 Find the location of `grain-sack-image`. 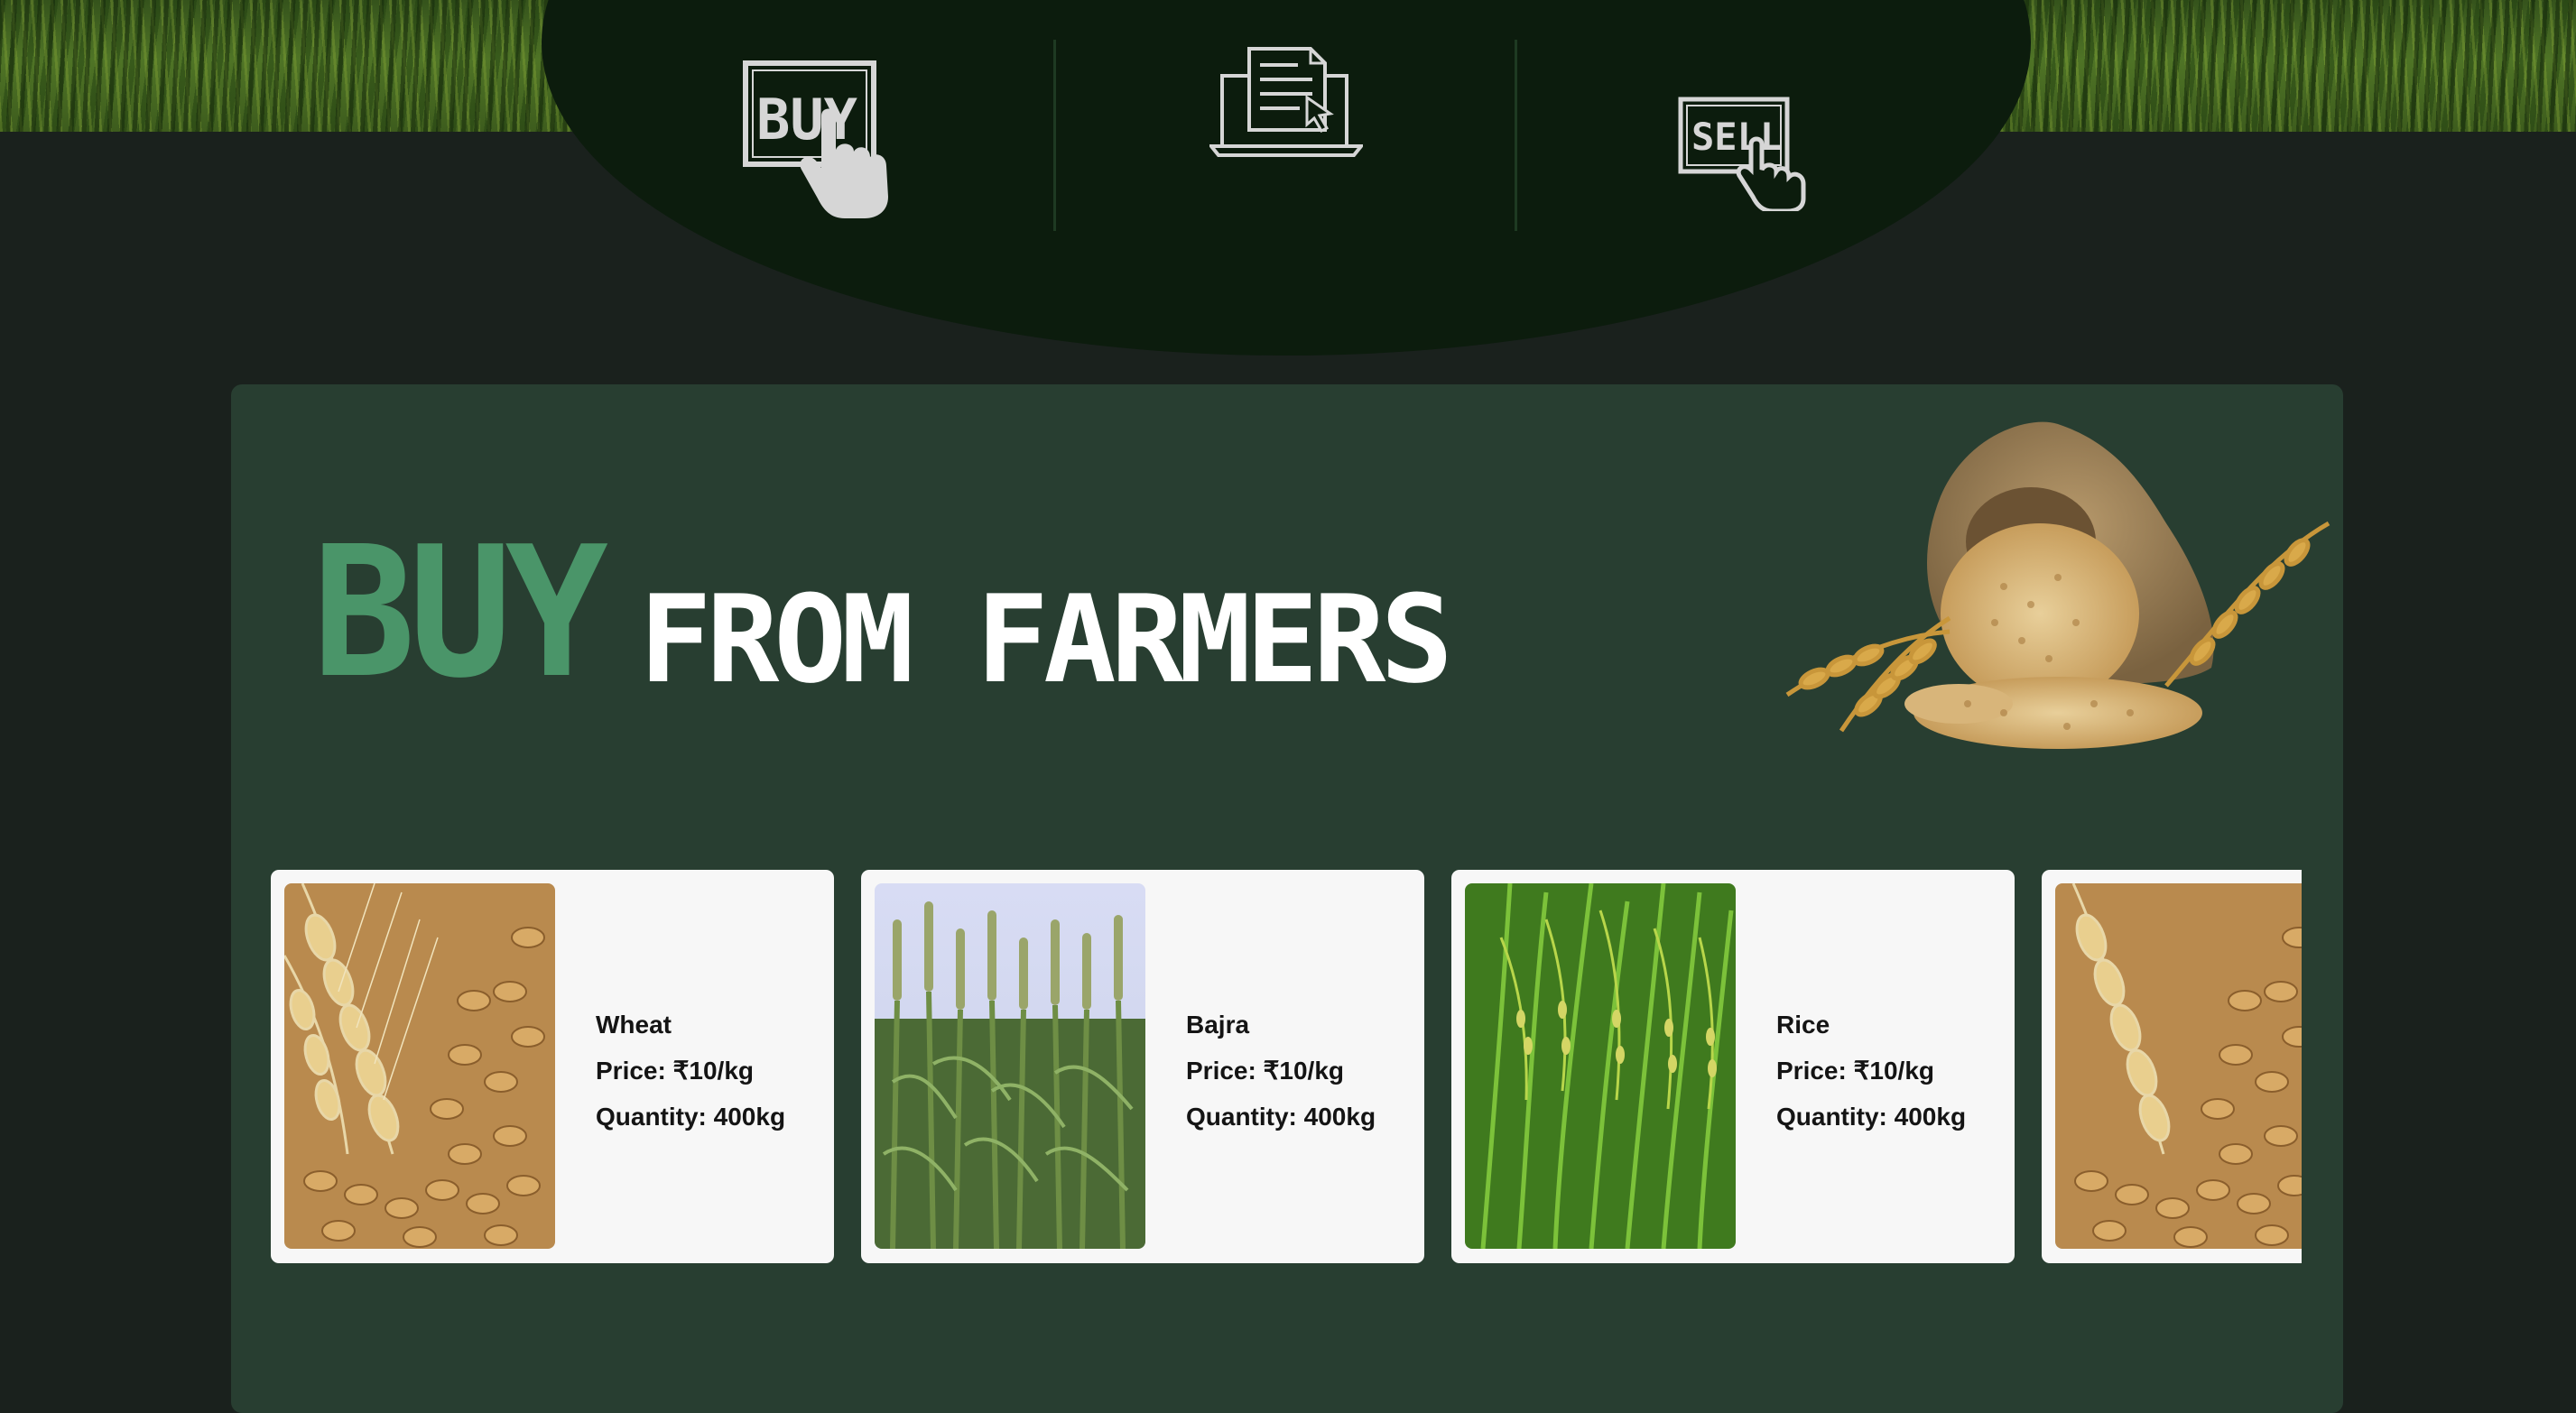

grain-sack-image is located at coordinates (2040, 604).